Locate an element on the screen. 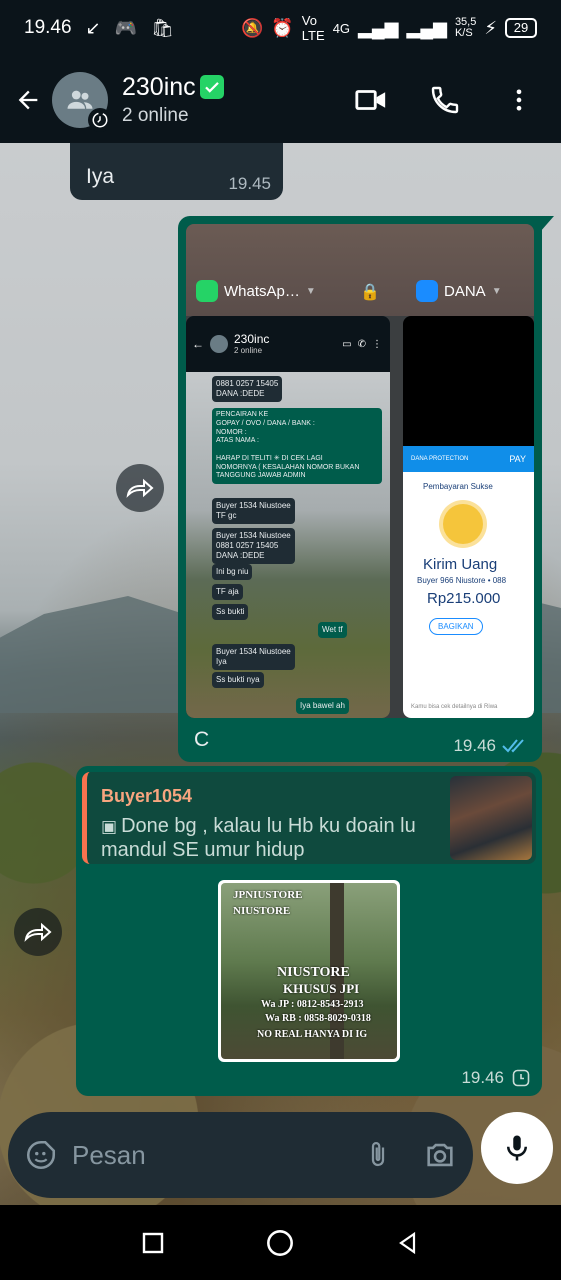 Image resolution: width=561 pixels, height=1280 pixels. verified-check-icon is located at coordinates (211, 87).